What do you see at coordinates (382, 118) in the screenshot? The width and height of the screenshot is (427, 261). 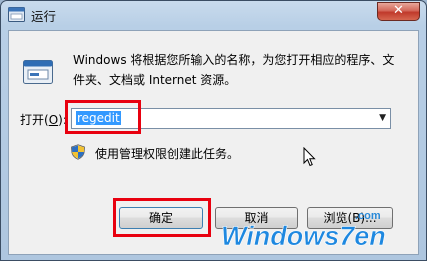 I see `chevron-down-icon: ▼` at bounding box center [382, 118].